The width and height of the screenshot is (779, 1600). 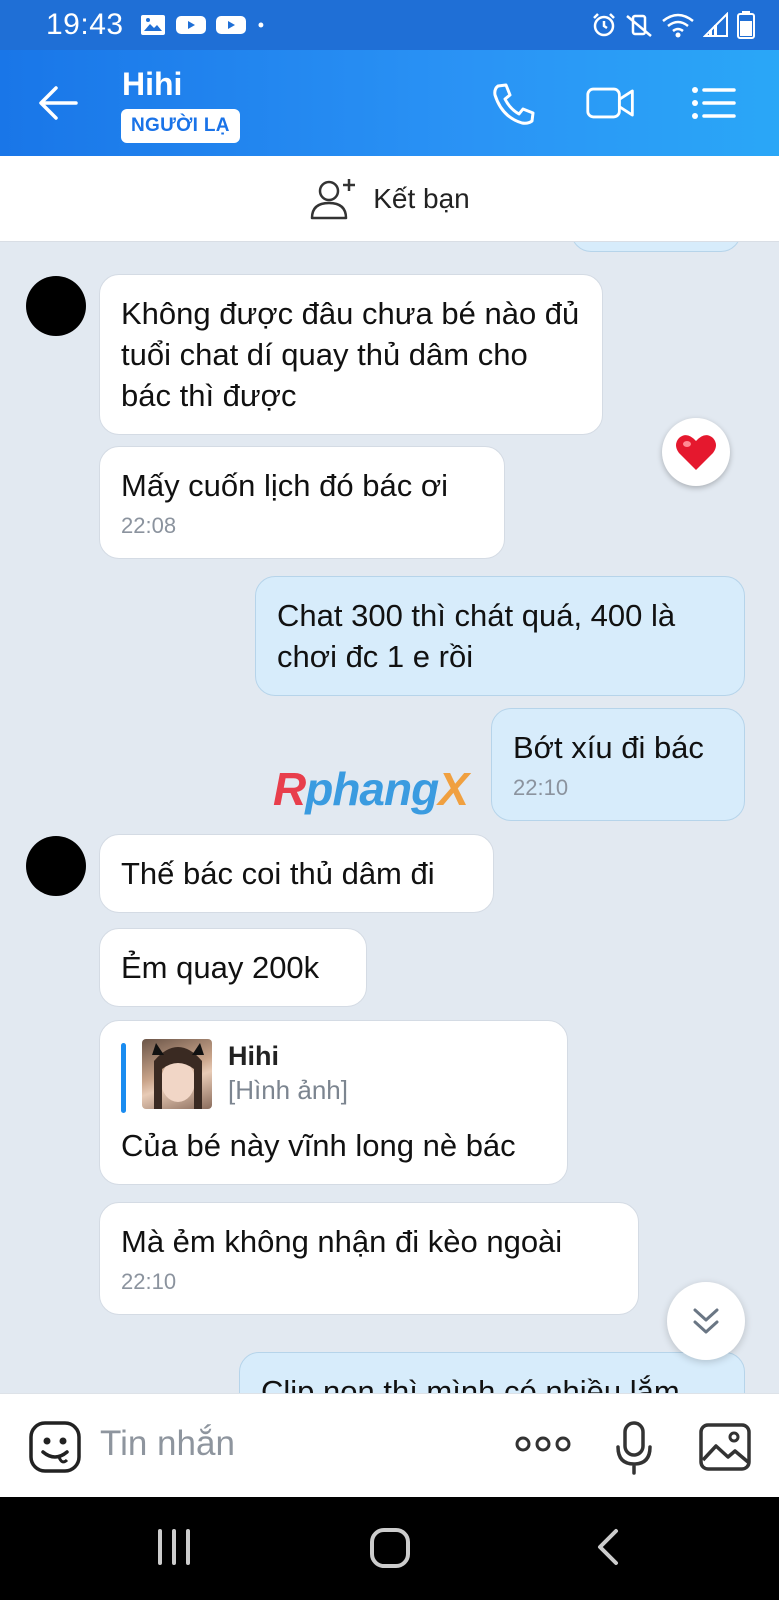 I want to click on back-arrow-icon, so click(x=59, y=103).